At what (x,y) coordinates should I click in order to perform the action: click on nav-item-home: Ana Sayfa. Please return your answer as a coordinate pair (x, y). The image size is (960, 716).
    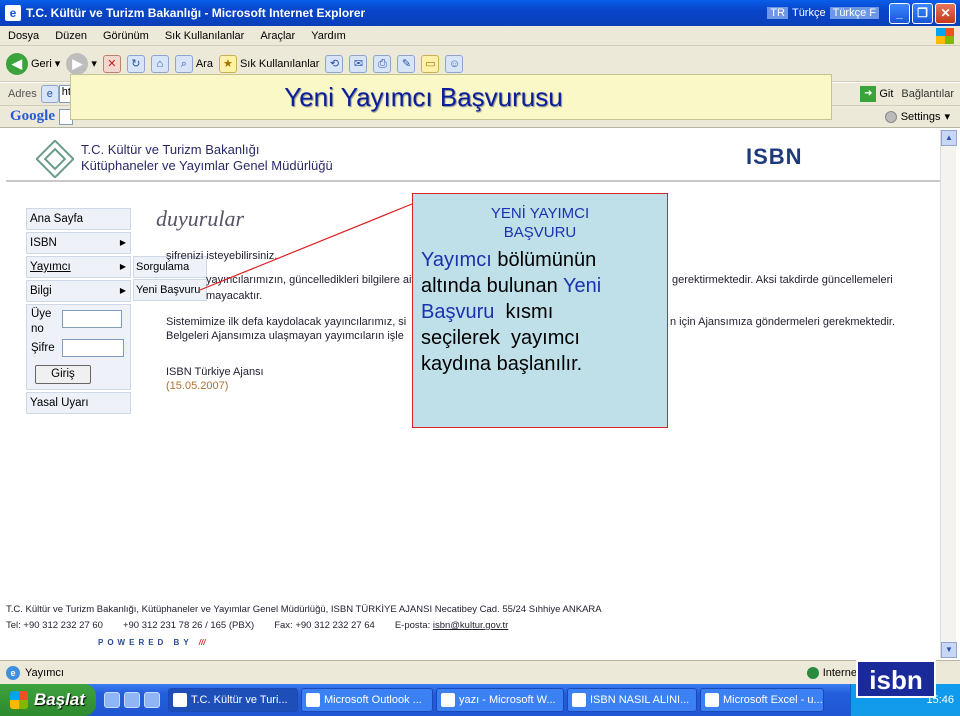
    Looking at the image, I should click on (78, 219).